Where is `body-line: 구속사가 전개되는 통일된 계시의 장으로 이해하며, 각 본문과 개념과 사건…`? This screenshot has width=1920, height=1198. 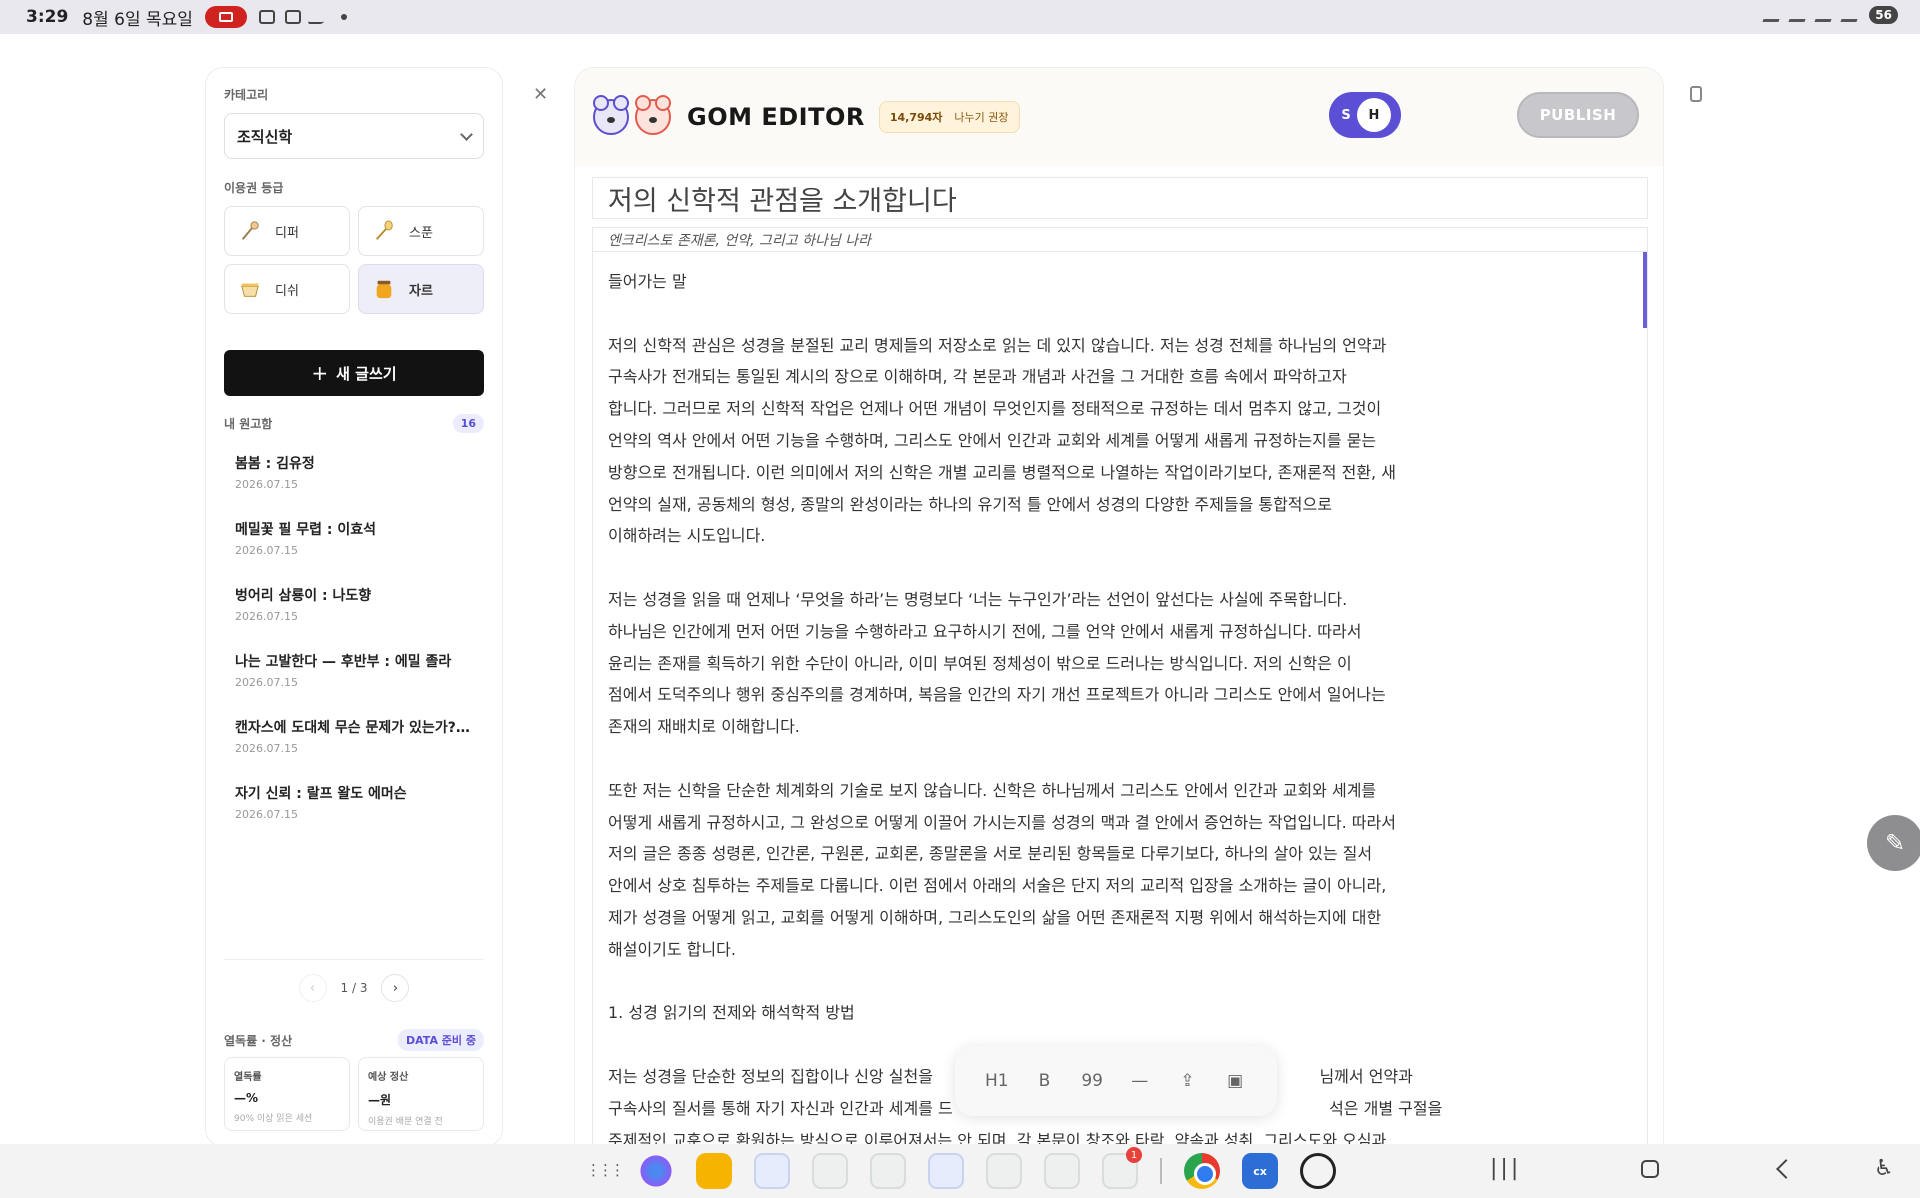
body-line: 구속사가 전개되는 통일된 계시의 장으로 이해하며, 각 본문과 개념과 사건… is located at coordinates (977, 377).